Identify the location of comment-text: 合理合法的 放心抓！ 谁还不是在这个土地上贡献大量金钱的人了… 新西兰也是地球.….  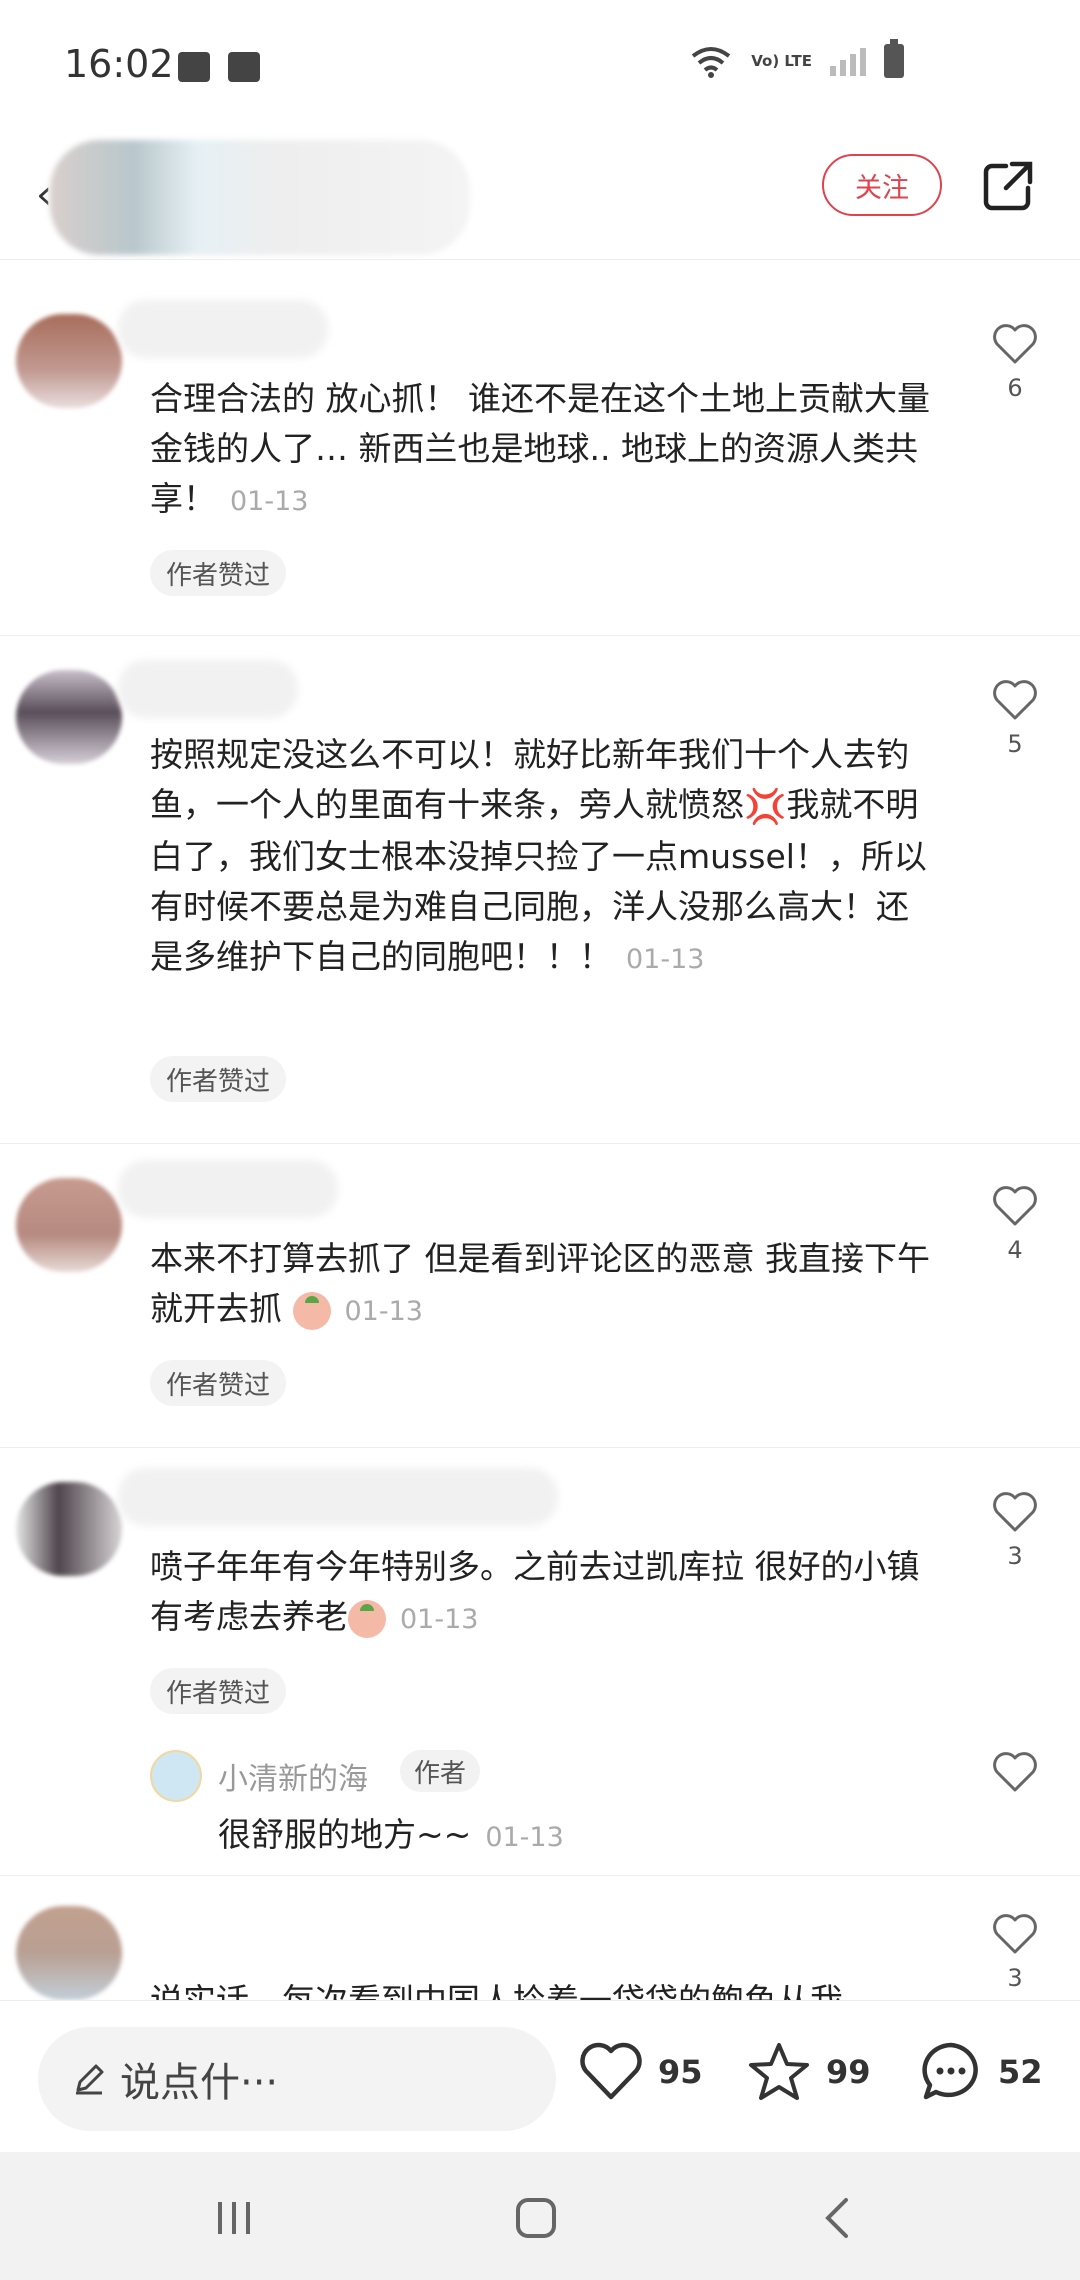
(540, 448).